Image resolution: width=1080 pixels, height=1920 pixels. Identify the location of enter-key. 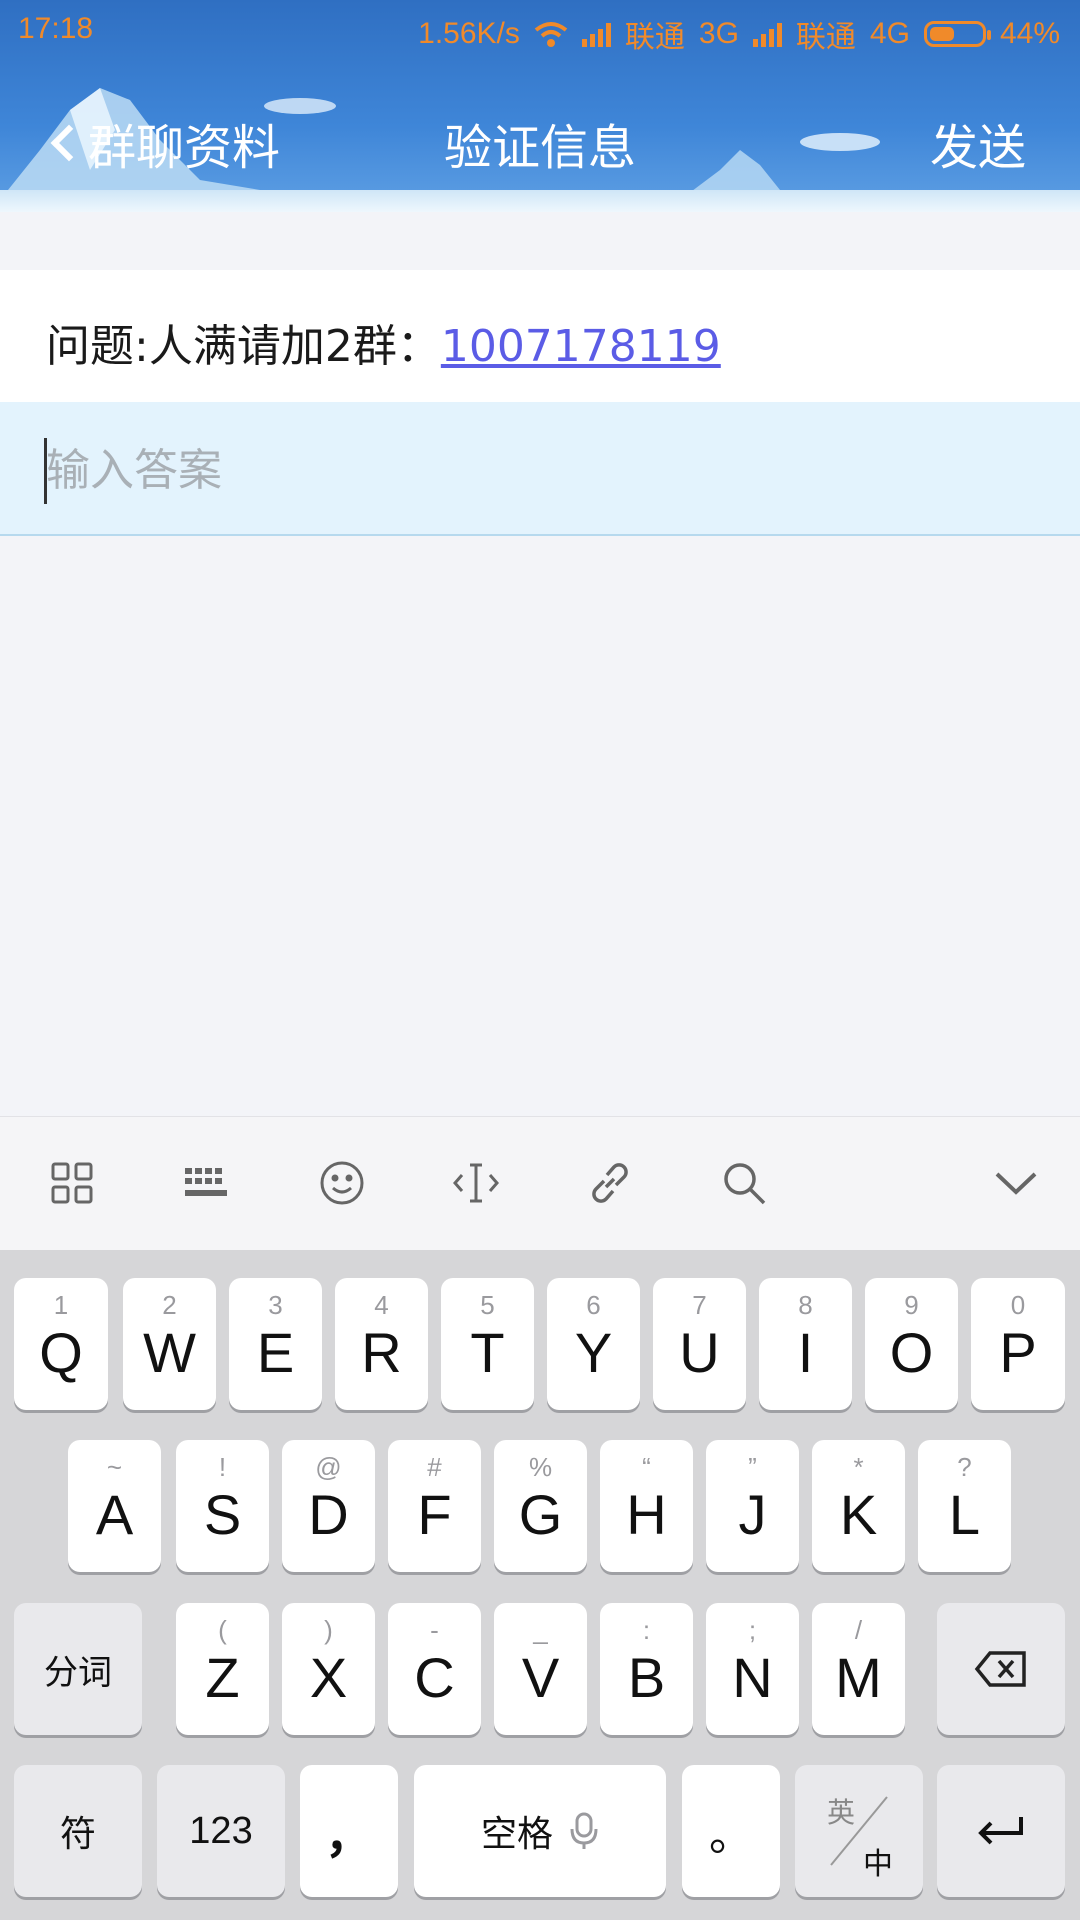
(1001, 1831).